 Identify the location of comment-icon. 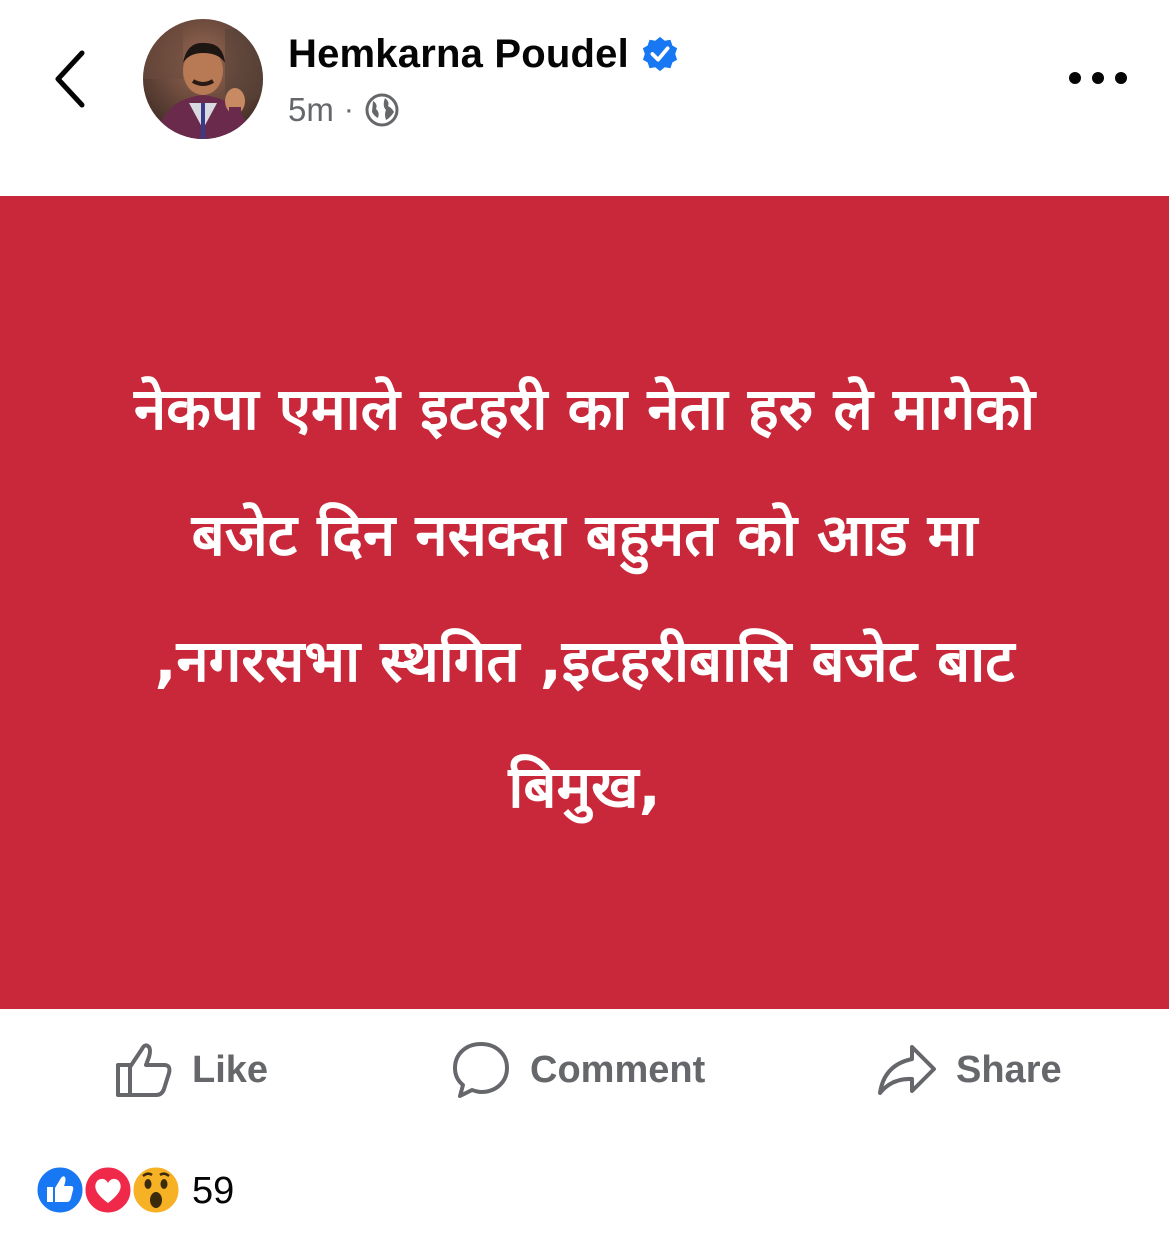
(481, 1070).